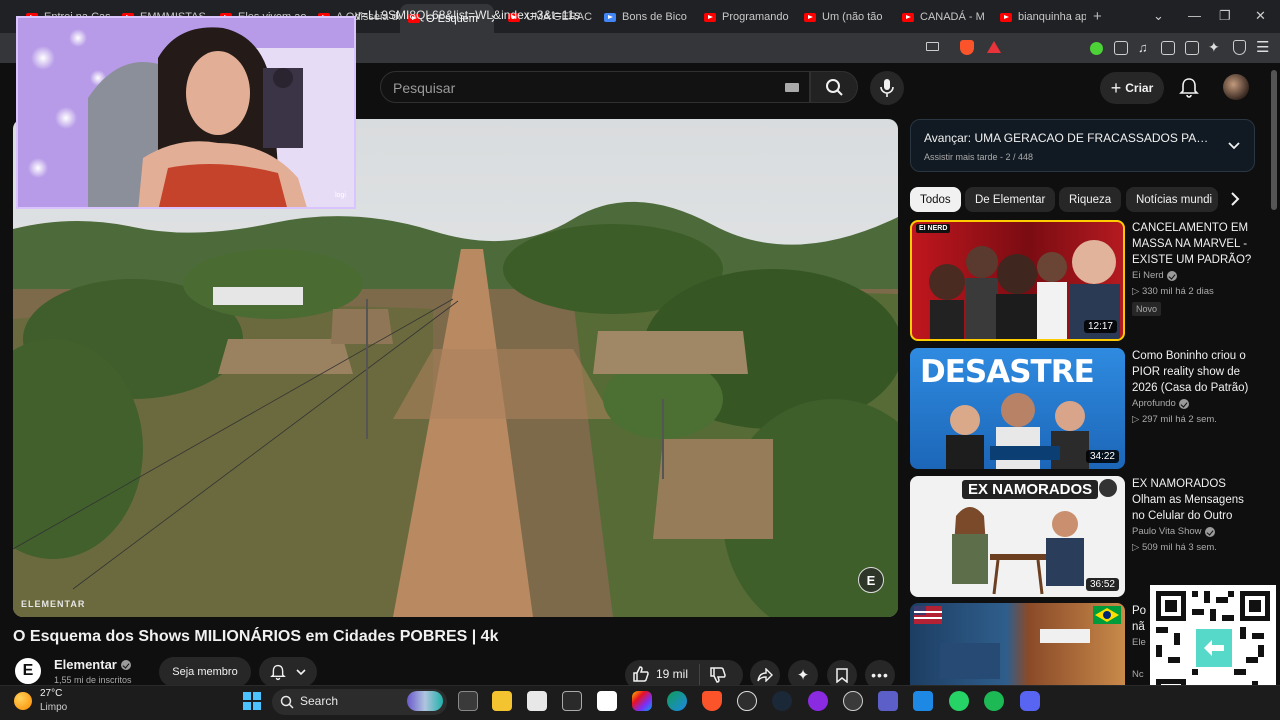 The image size is (1280, 720). Describe the element at coordinates (1234, 146) in the screenshot. I see `chevron-down-icon` at that location.